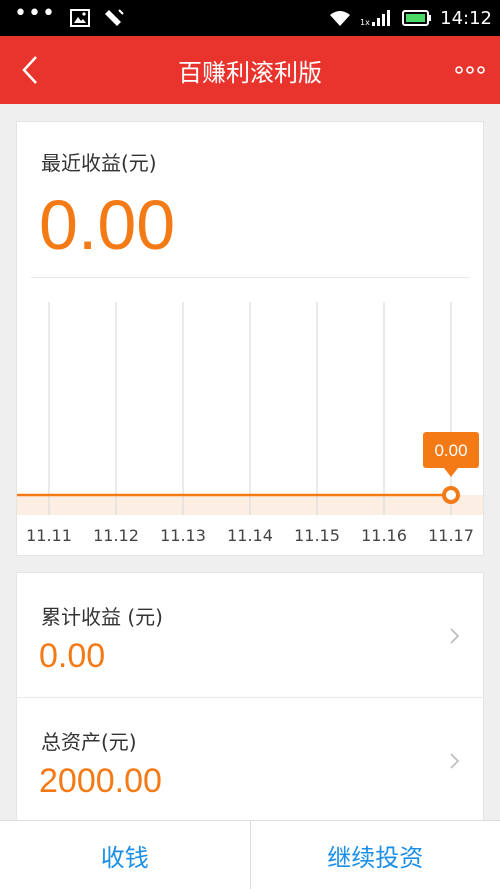 This screenshot has width=500, height=889. I want to click on page-title: 百赚利滚利版, so click(250, 72).